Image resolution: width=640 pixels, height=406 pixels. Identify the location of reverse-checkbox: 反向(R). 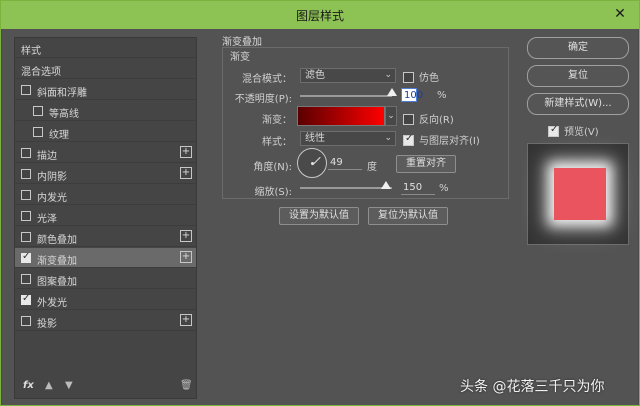
(428, 118).